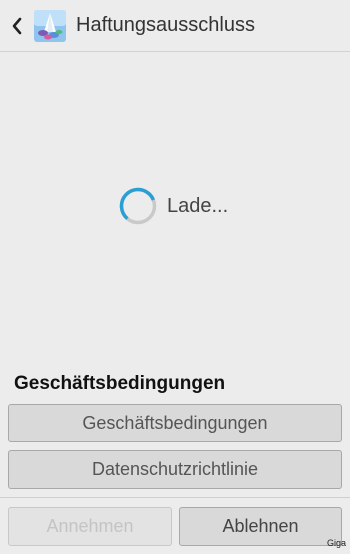 Image resolution: width=350 pixels, height=554 pixels. What do you see at coordinates (138, 206) in the screenshot?
I see `loading-spinner-icon` at bounding box center [138, 206].